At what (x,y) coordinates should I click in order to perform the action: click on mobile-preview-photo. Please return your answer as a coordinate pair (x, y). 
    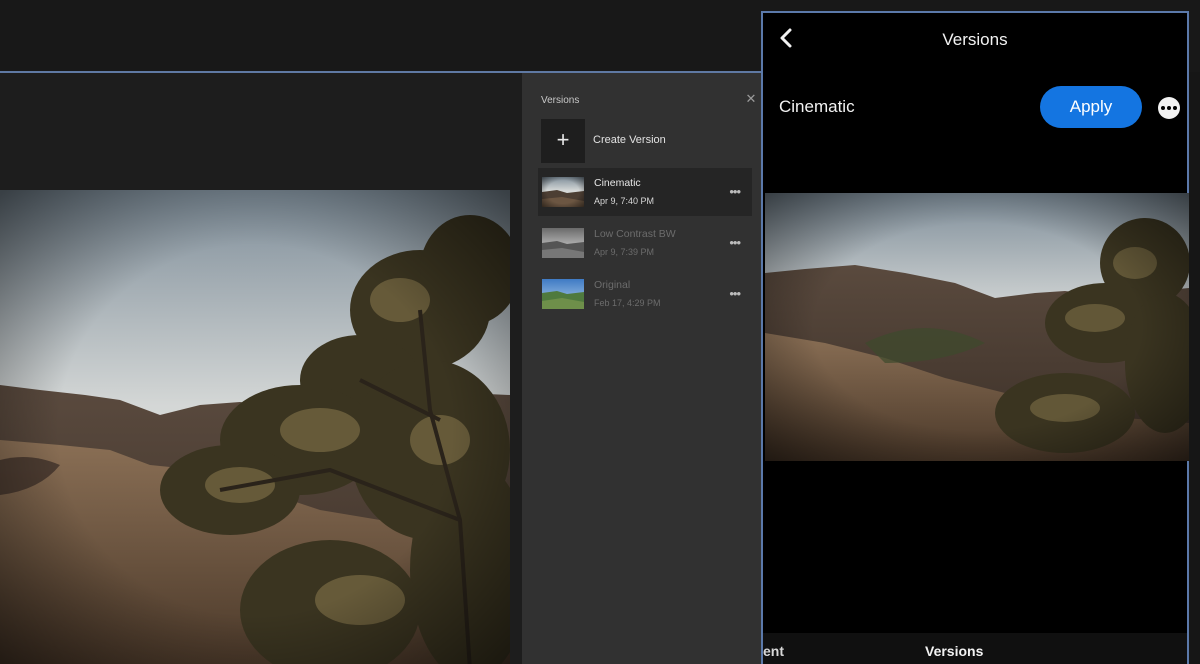
    Looking at the image, I should click on (977, 327).